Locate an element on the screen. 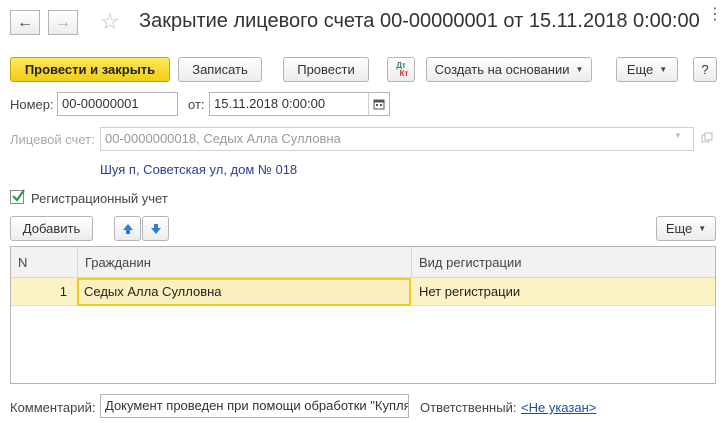 The height and width of the screenshot is (423, 727). arrow-up-icon is located at coordinates (127, 228).